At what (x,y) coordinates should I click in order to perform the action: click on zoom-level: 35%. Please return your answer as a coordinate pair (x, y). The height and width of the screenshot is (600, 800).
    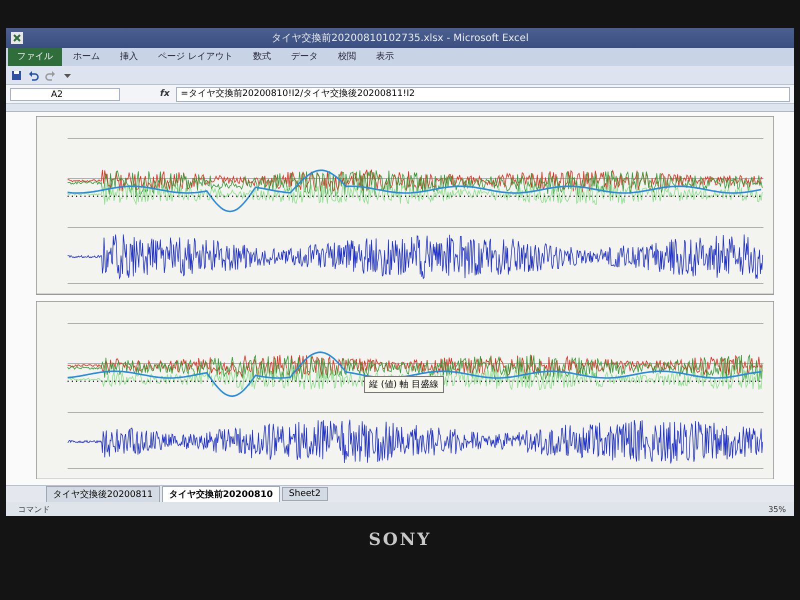
    Looking at the image, I should click on (777, 509).